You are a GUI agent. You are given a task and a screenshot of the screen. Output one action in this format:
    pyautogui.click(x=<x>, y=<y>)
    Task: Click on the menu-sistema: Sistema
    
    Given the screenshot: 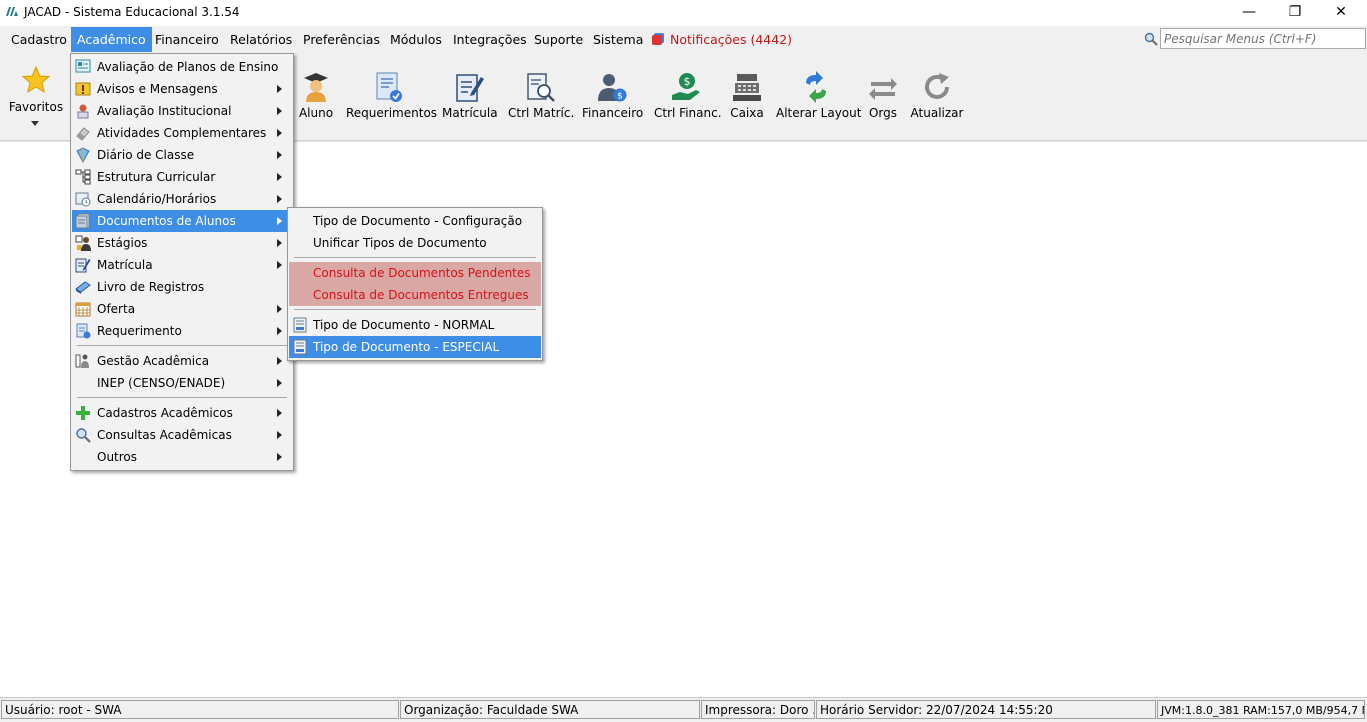 What is the action you would take?
    pyautogui.click(x=618, y=39)
    